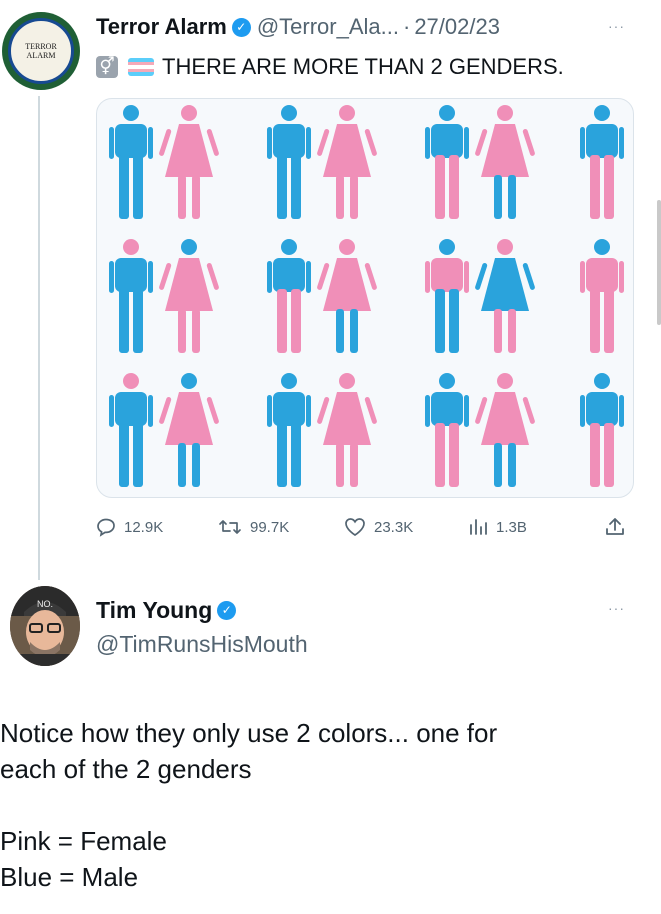 The height and width of the screenshot is (914, 661). I want to click on tweet-text: ⚥ THERE ARE MORE THAN 2 GENDERS., so click(330, 67).